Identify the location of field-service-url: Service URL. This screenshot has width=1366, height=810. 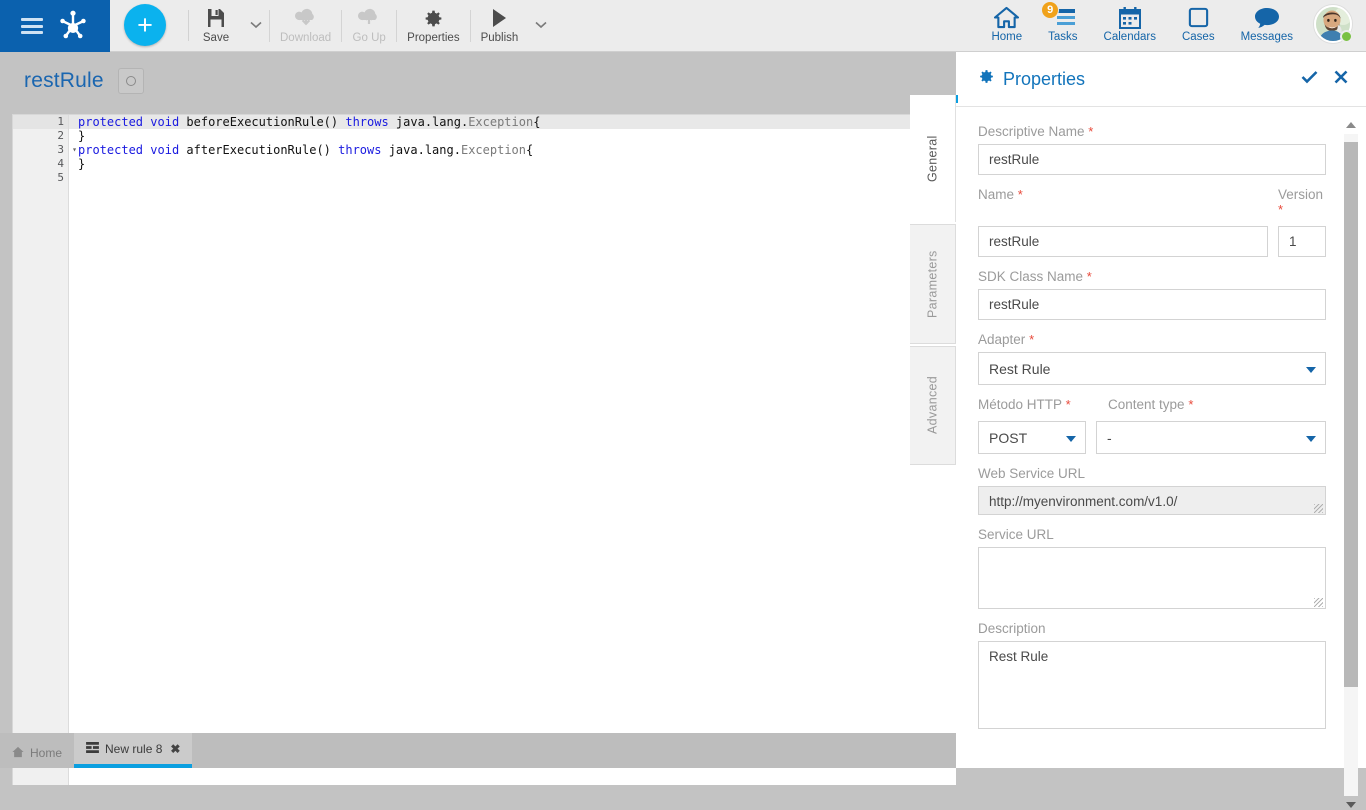
(1152, 568).